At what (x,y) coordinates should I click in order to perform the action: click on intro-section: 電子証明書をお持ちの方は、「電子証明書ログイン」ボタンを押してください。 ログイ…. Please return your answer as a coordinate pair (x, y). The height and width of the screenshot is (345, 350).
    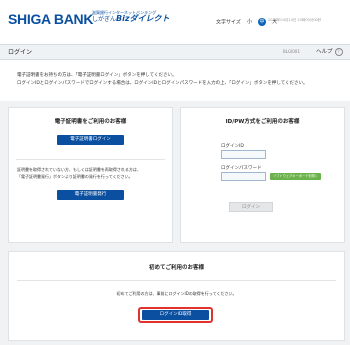
    Looking at the image, I should click on (175, 80).